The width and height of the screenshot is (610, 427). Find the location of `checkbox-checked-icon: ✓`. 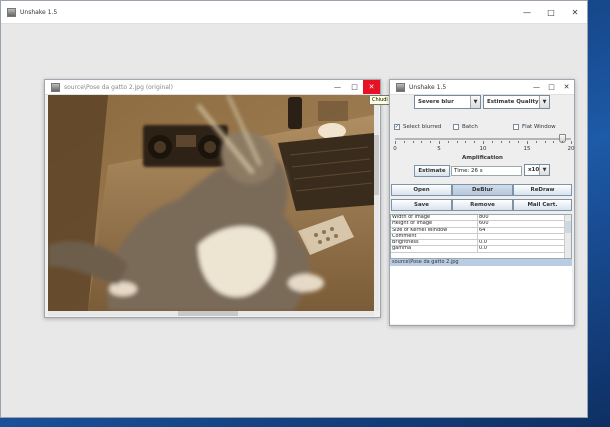

checkbox-checked-icon: ✓ is located at coordinates (397, 127).